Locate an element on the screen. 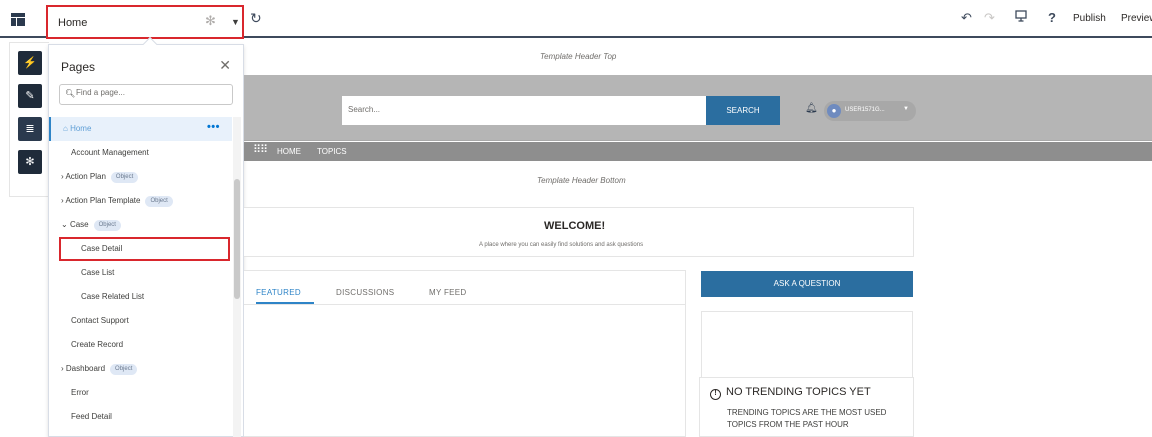  list-item: Contact Support is located at coordinates (140, 321).